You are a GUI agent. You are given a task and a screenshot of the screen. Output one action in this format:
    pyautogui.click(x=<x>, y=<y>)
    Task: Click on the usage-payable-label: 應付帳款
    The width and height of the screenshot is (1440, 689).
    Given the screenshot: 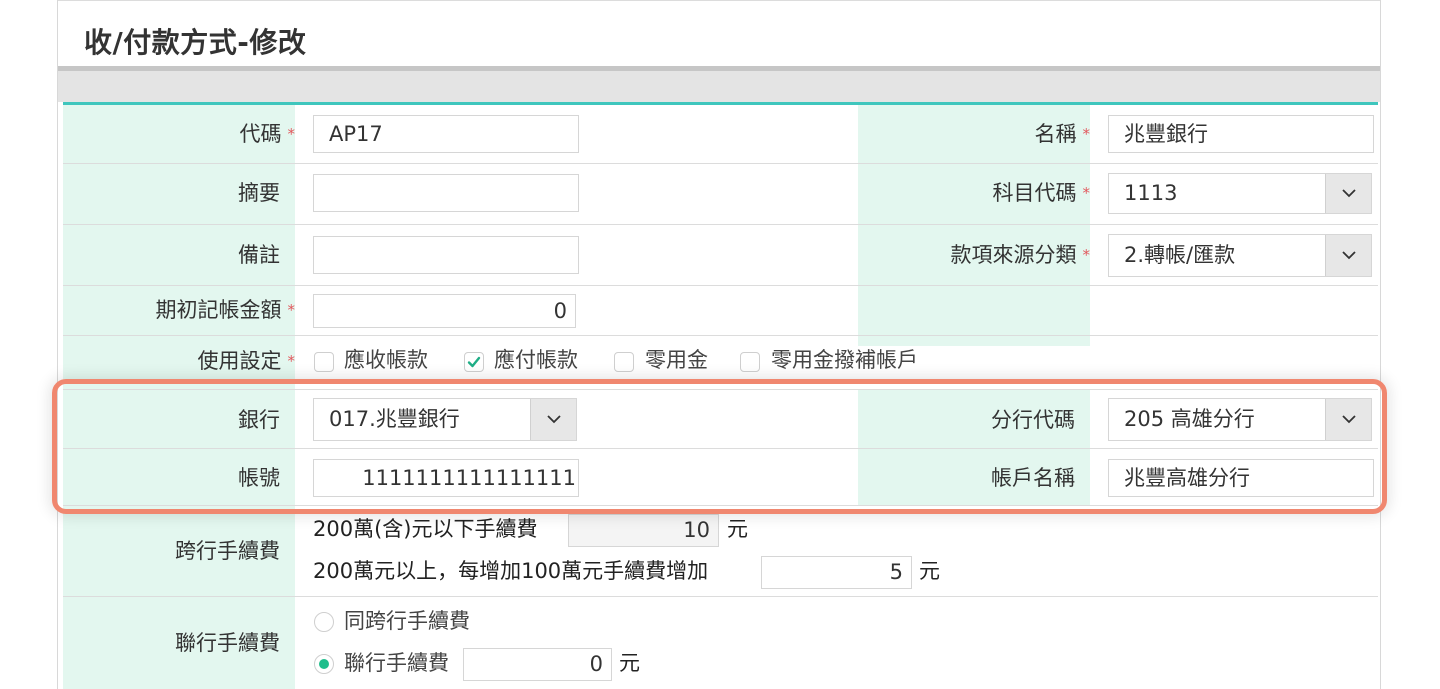 What is the action you would take?
    pyautogui.click(x=536, y=360)
    